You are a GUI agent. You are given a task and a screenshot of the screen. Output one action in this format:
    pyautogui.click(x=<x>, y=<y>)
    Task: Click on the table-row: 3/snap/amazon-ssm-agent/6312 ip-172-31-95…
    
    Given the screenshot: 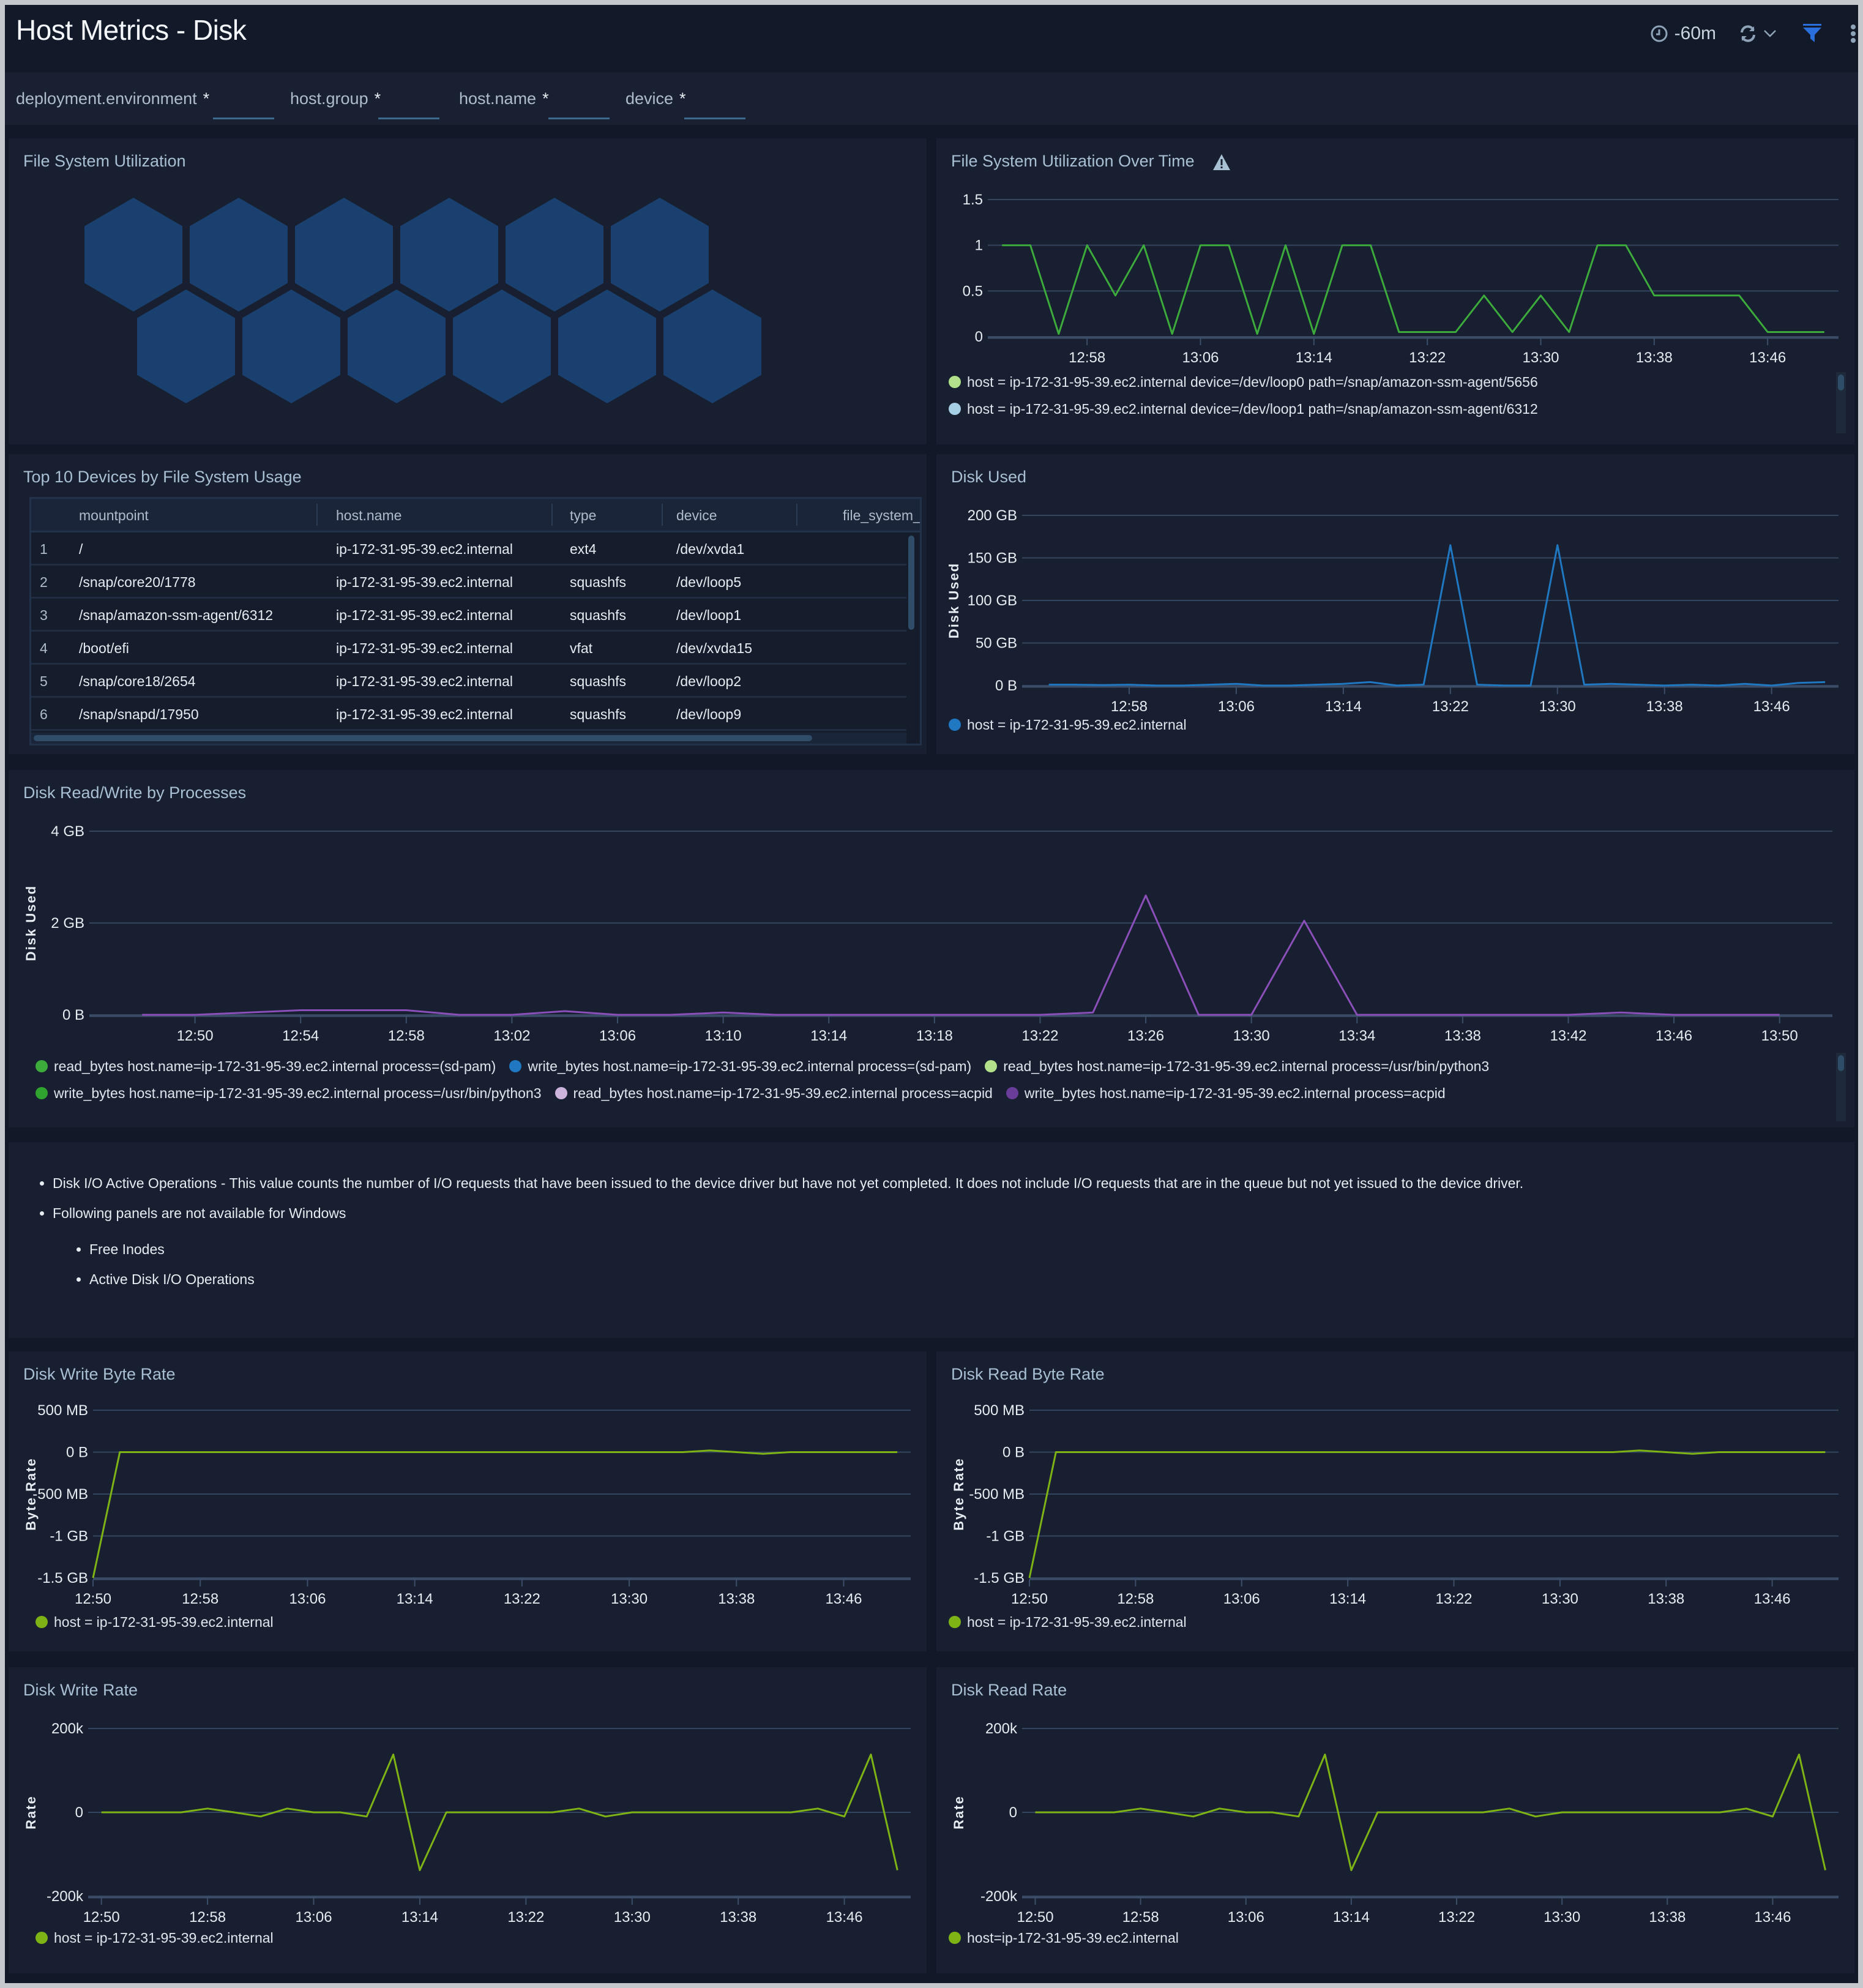 What is the action you would take?
    pyautogui.click(x=468, y=615)
    